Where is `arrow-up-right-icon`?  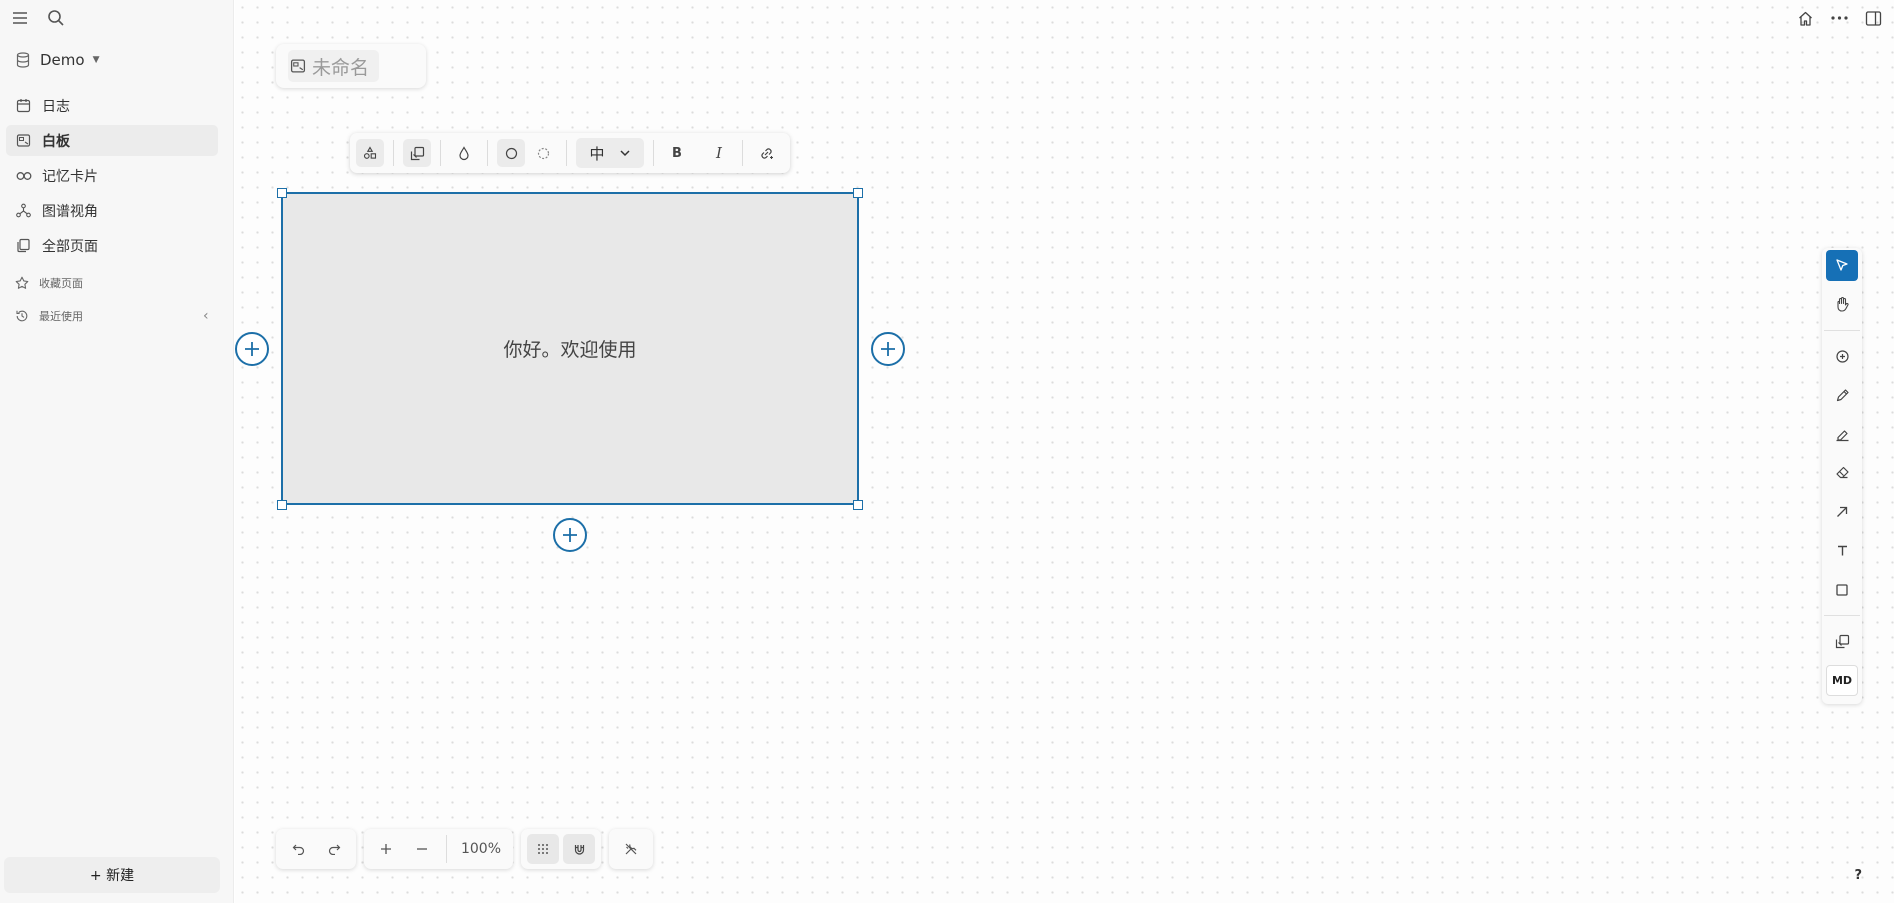
arrow-up-right-icon is located at coordinates (1842, 511).